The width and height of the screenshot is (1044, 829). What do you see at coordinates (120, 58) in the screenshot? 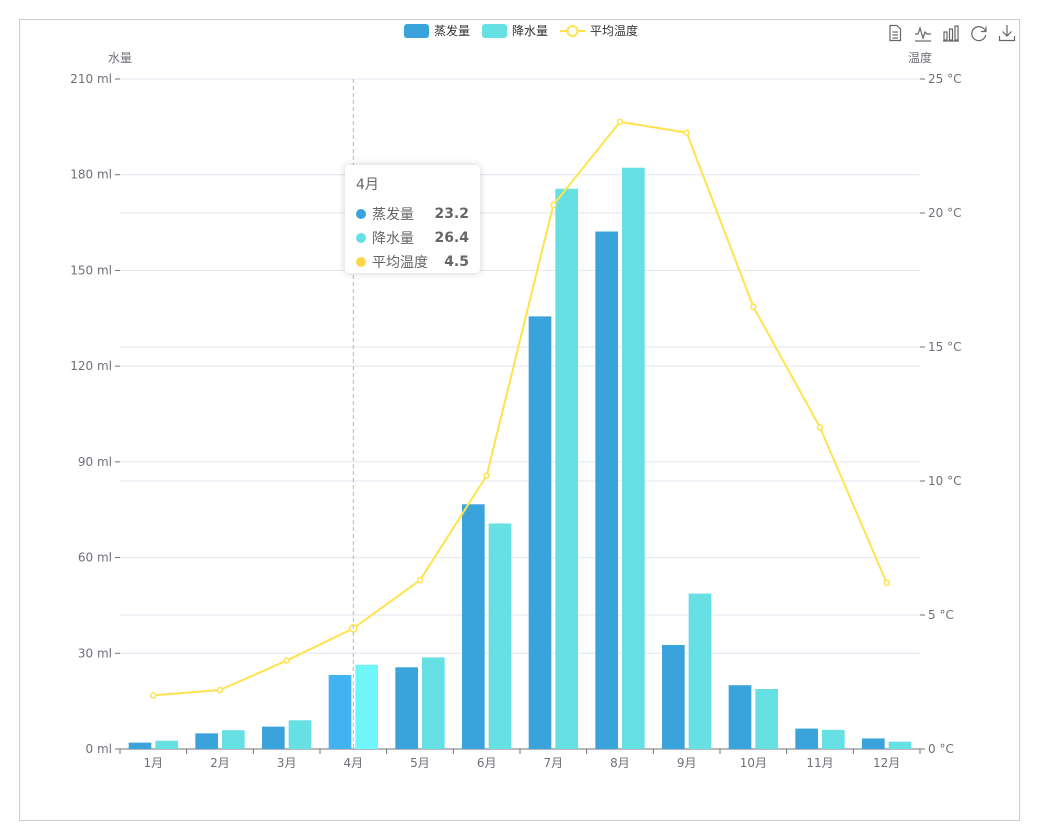
I see `left-axis-name: 水量` at bounding box center [120, 58].